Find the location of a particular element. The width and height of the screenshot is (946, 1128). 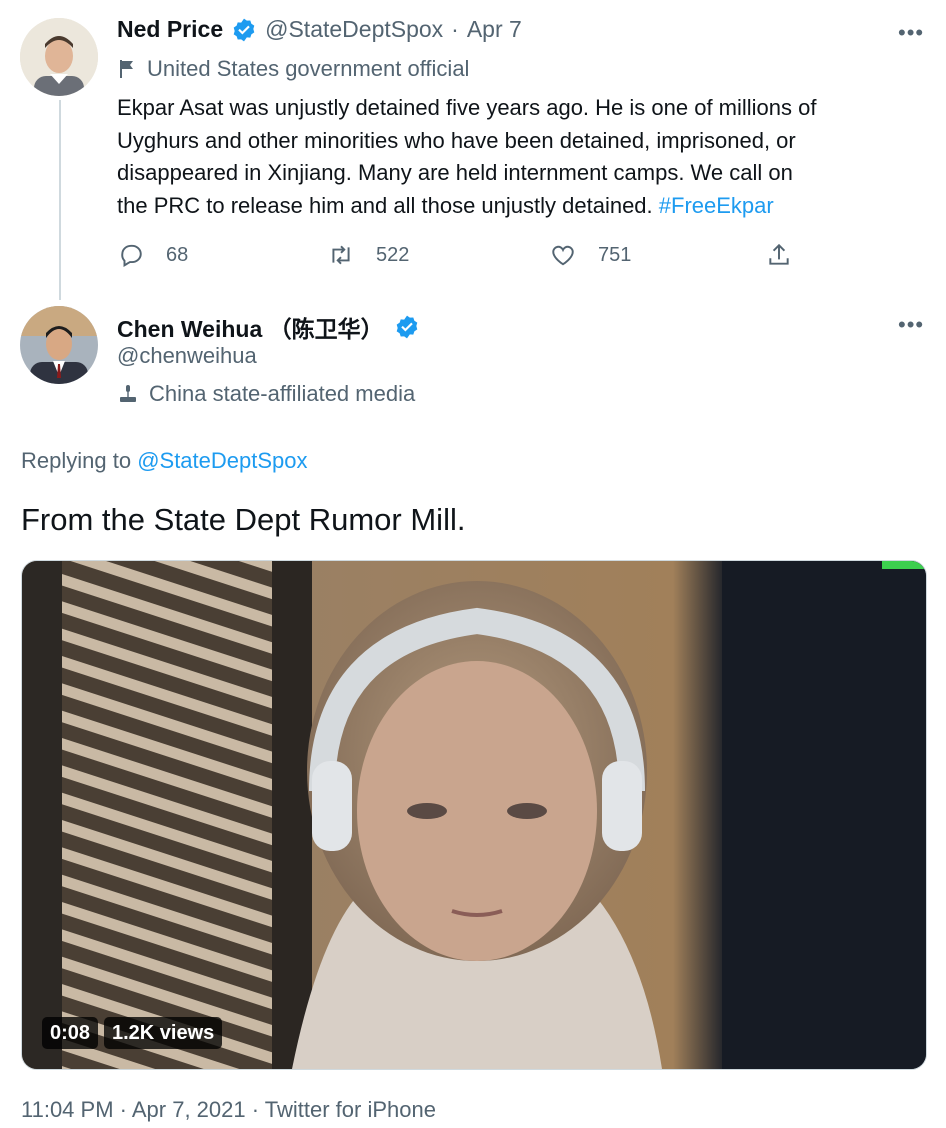

reply-button: 68 is located at coordinates (153, 255).